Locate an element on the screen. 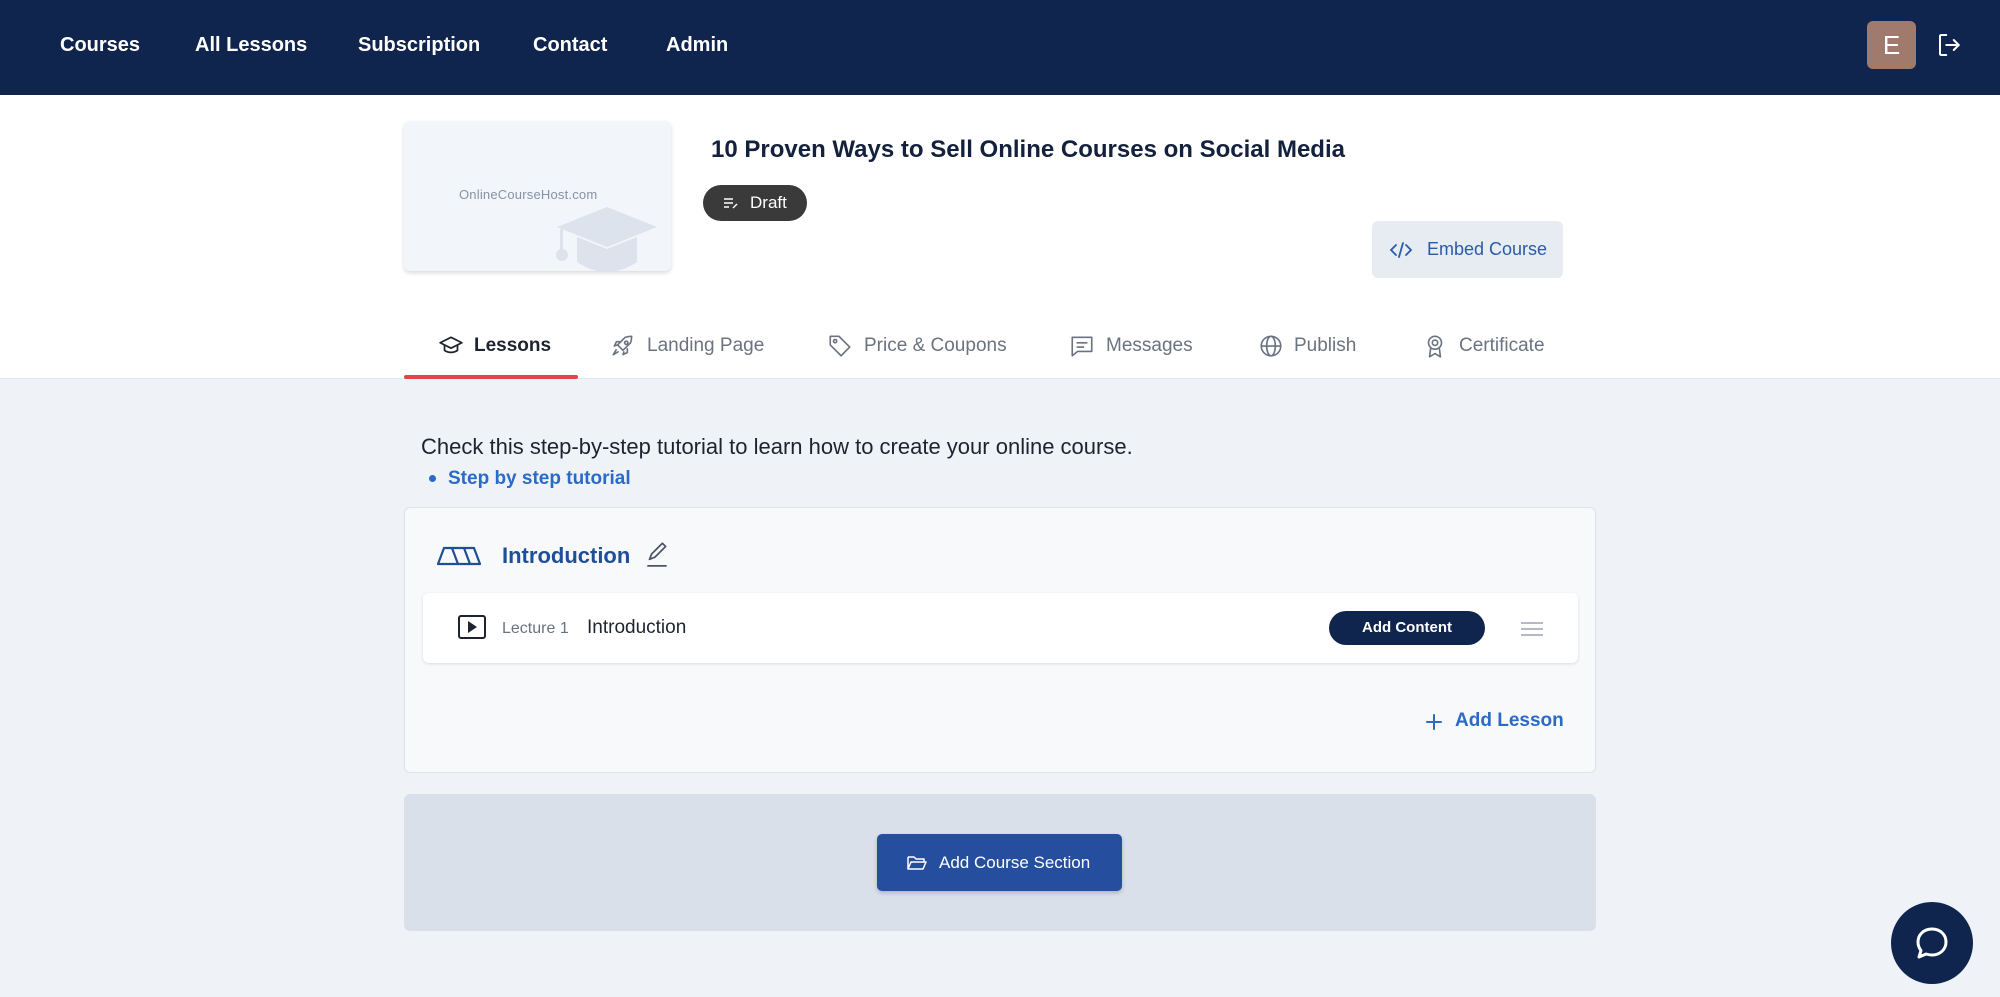 Image resolution: width=2000 pixels, height=997 pixels. add-course-section-label: Add Course Section is located at coordinates (1015, 862).